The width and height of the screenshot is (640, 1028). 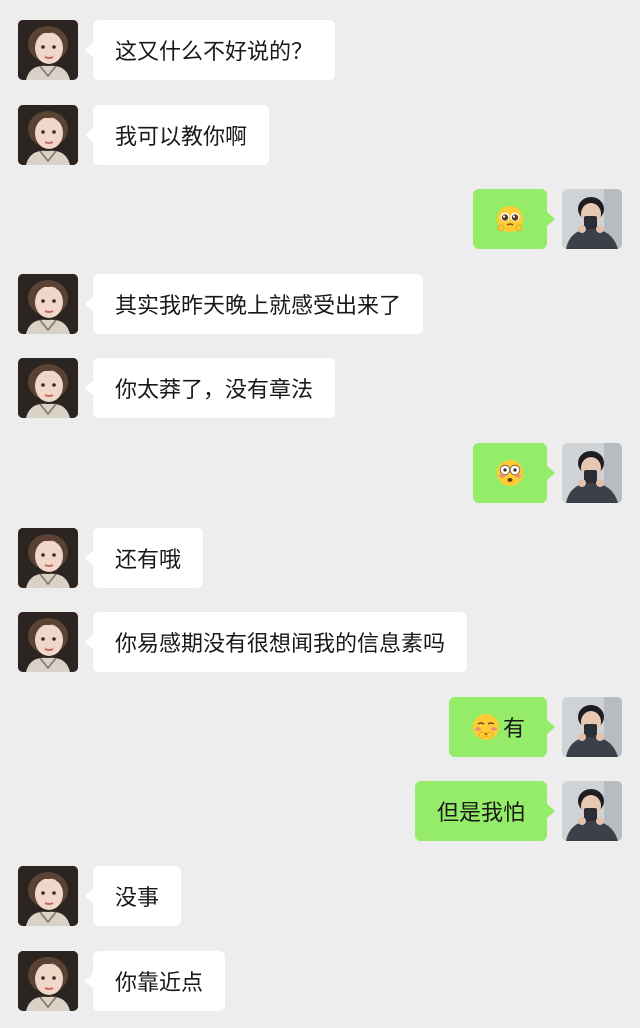 I want to click on message-bubble: 你易感期没有很想闻我的信息素吗, so click(x=276, y=642).